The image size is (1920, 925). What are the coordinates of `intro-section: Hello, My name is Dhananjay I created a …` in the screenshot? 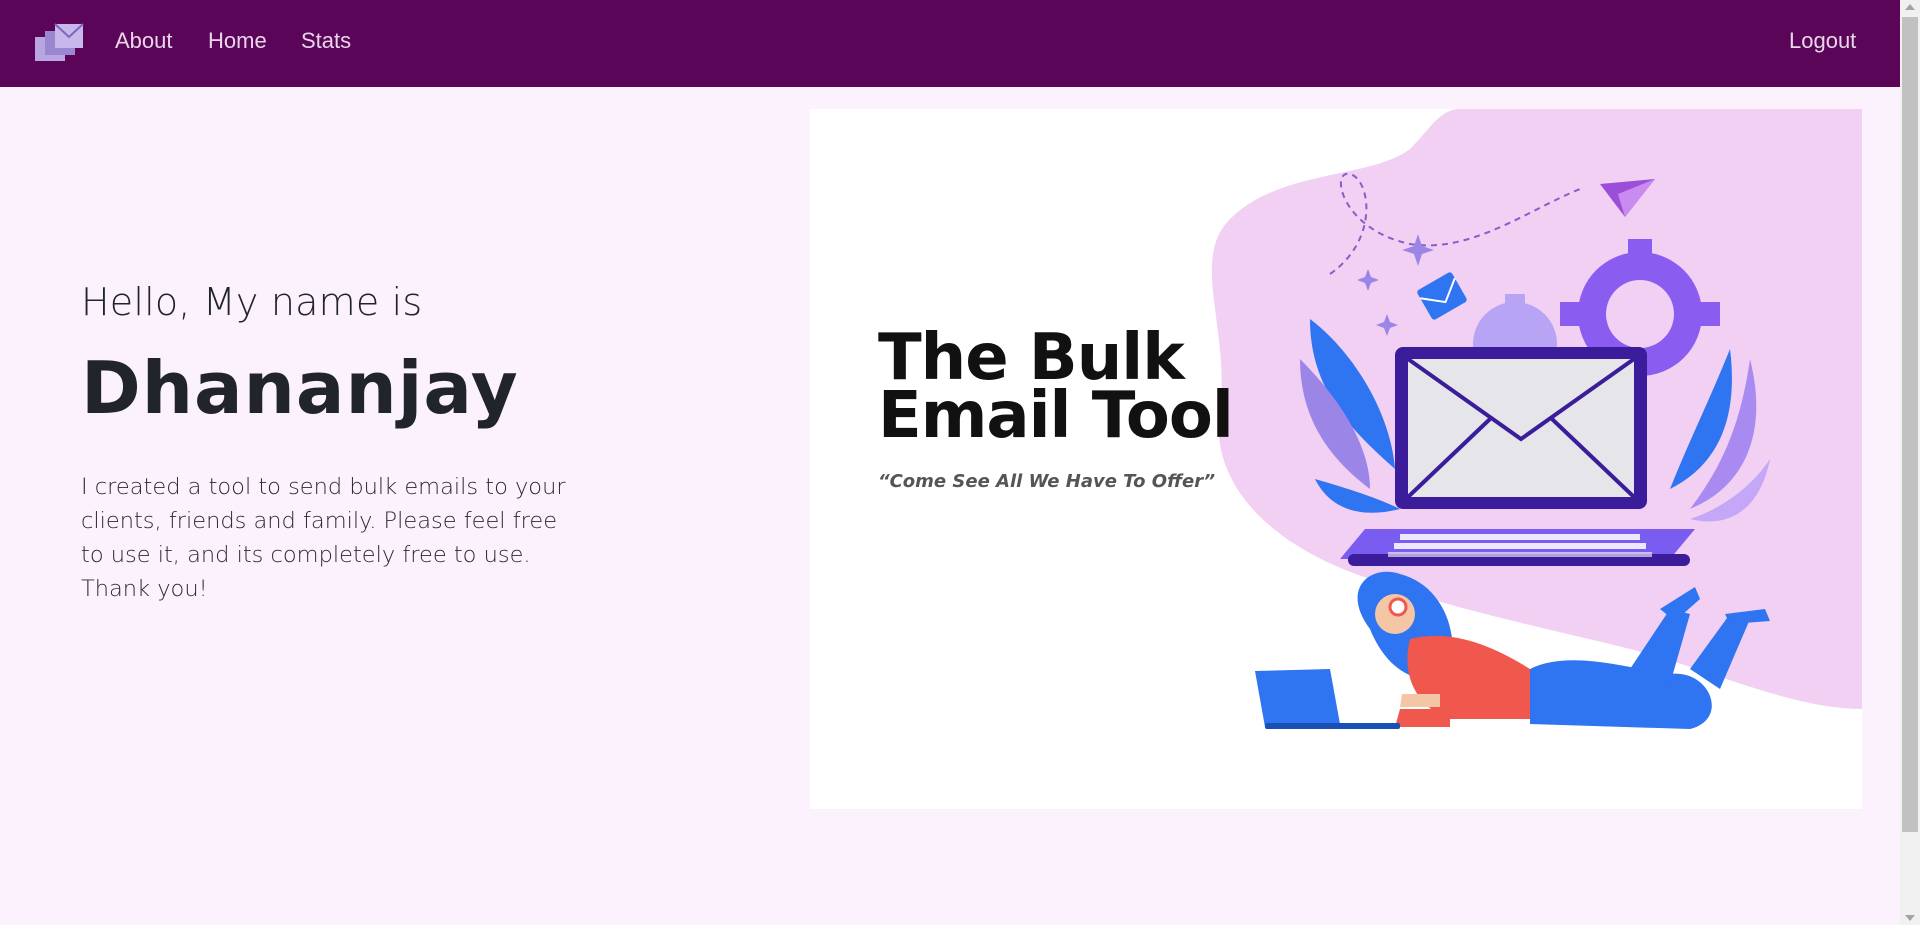 It's located at (331, 443).